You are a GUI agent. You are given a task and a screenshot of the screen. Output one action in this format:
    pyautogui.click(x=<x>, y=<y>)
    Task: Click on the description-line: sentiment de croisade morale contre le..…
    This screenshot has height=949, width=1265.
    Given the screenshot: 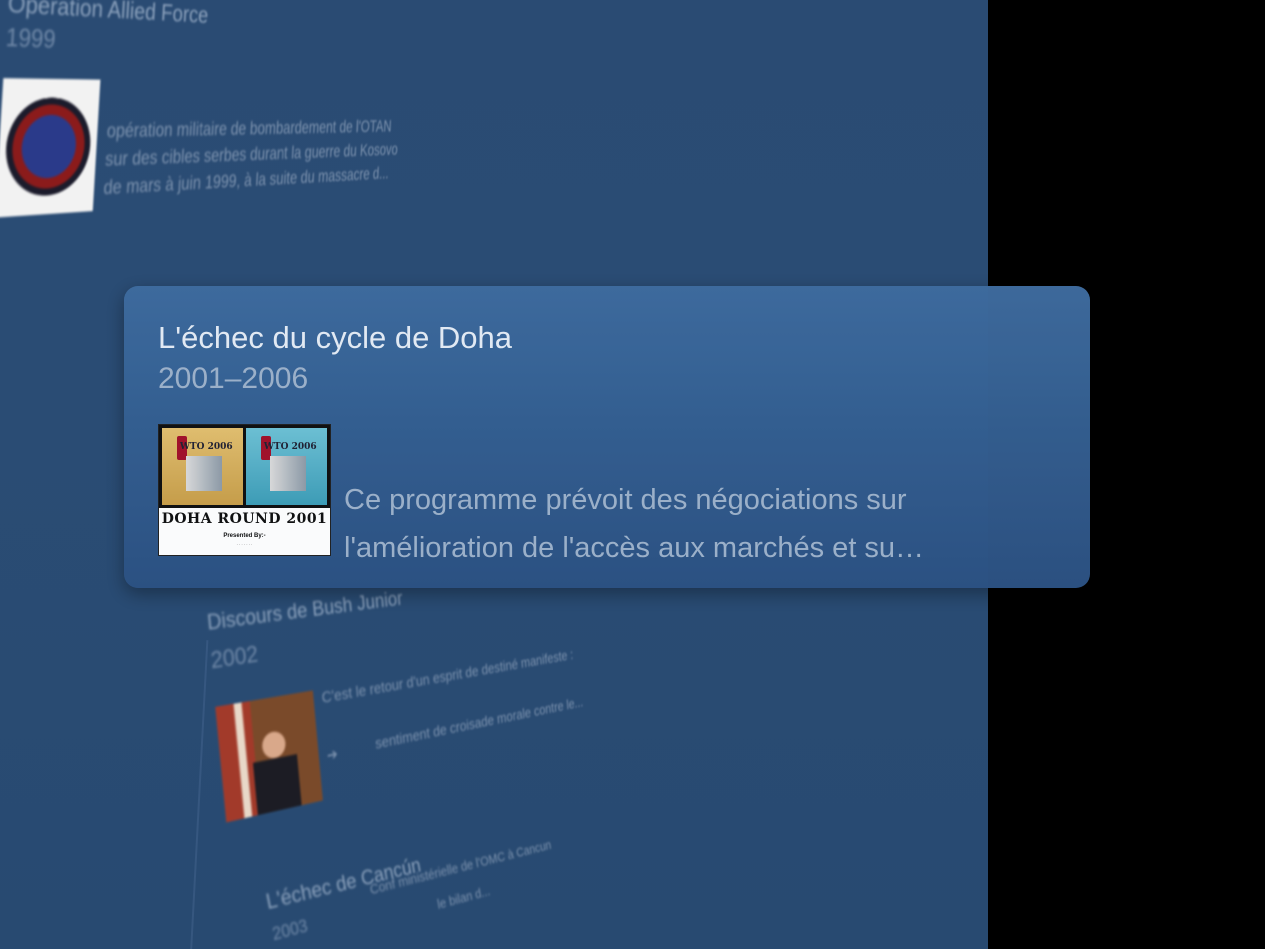 What is the action you would take?
    pyautogui.click(x=479, y=723)
    